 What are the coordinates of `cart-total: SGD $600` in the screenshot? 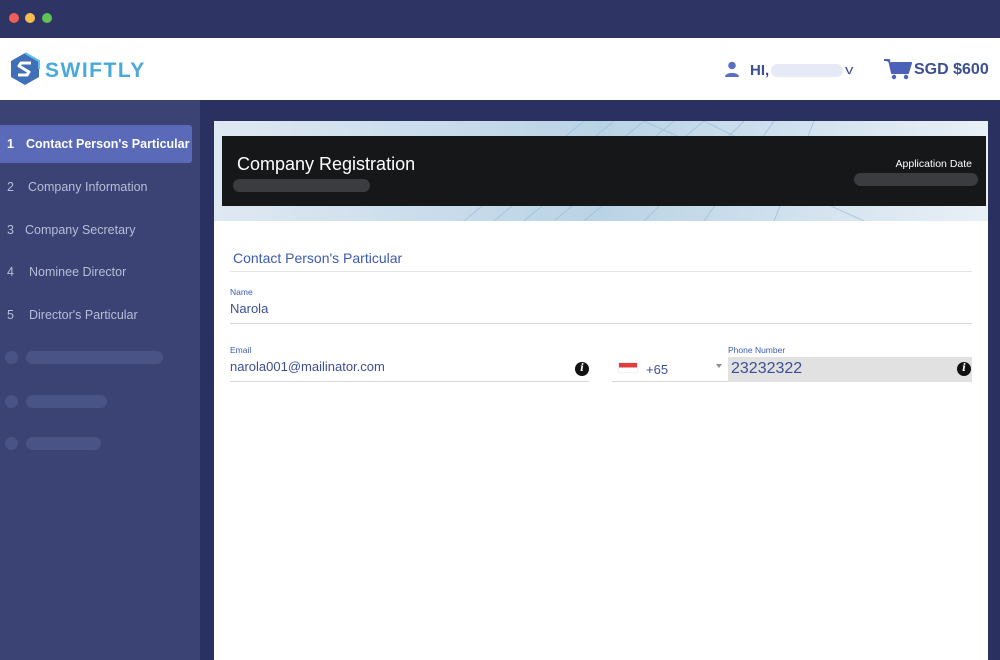 It's located at (951, 70).